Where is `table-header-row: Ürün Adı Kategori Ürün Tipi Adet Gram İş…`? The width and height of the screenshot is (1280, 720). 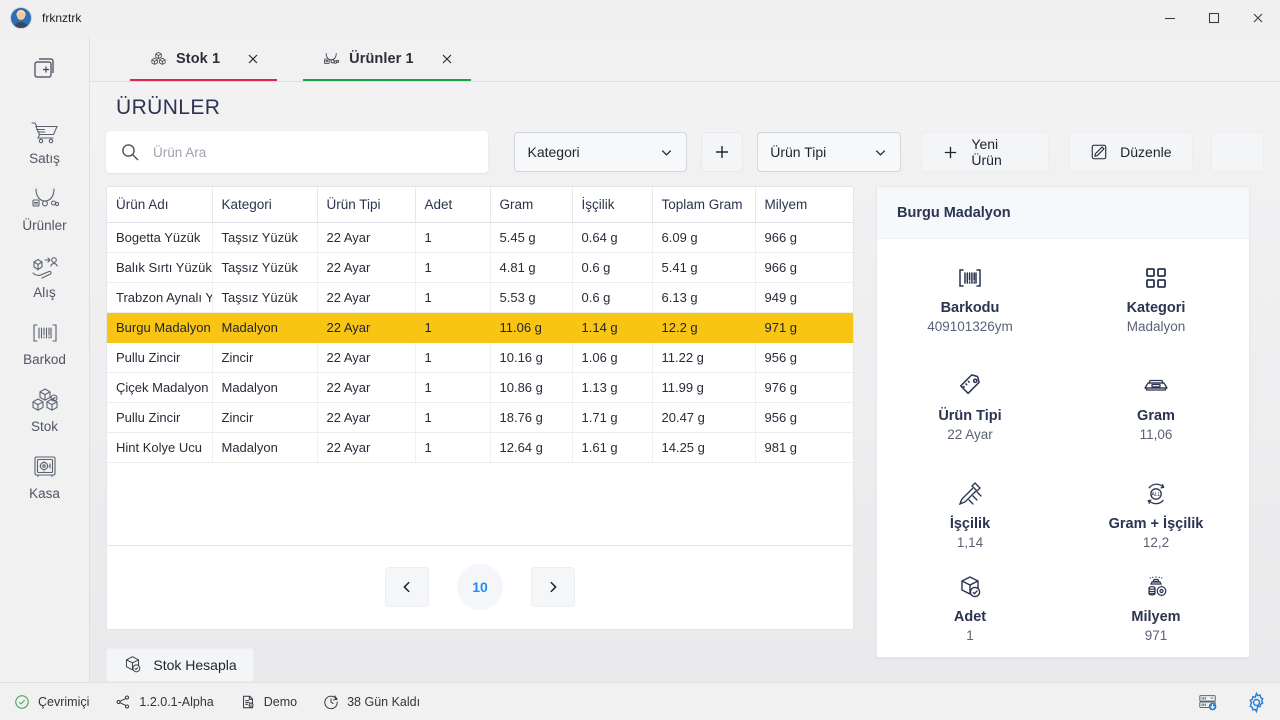 table-header-row: Ürün Adı Kategori Ürün Tipi Adet Gram İş… is located at coordinates (480, 205).